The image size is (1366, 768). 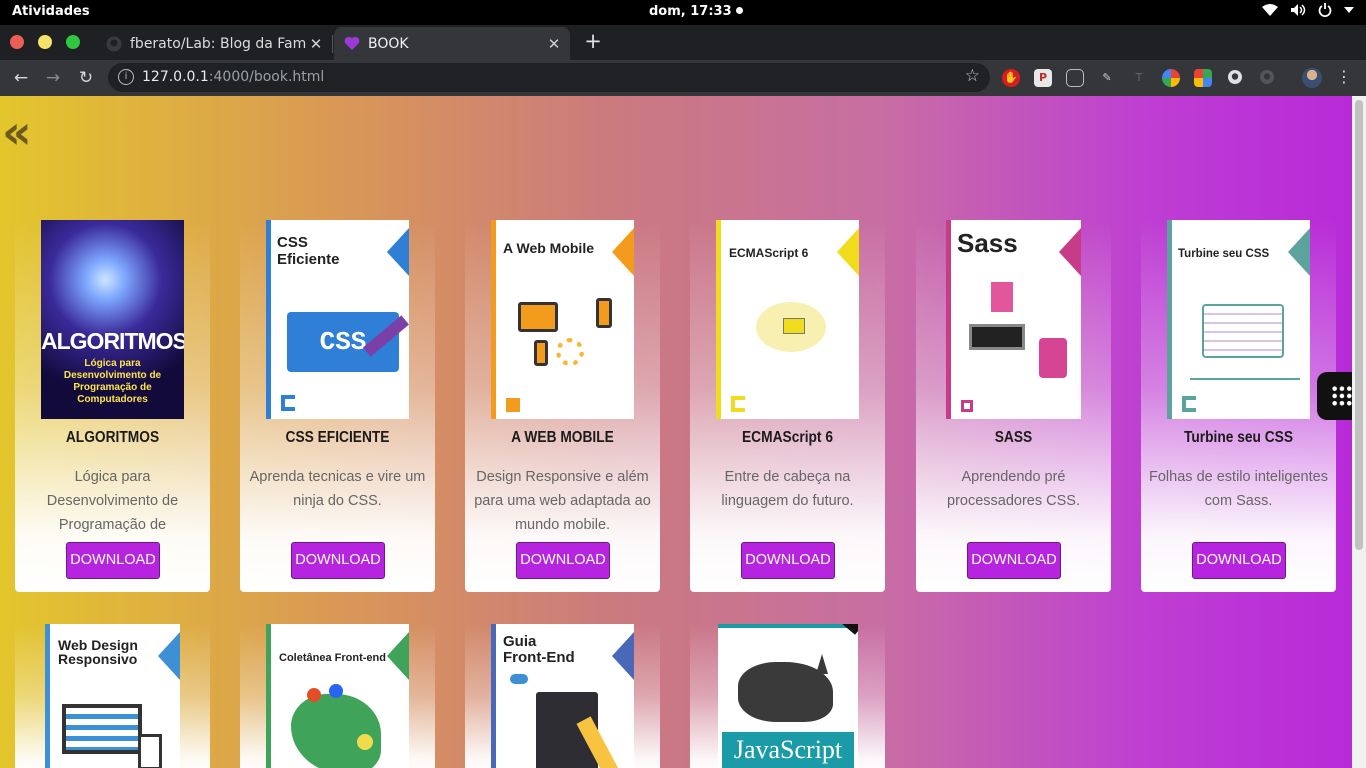 I want to click on book-cover-turbine-css: Turbine seu CSS, so click(x=1238, y=319).